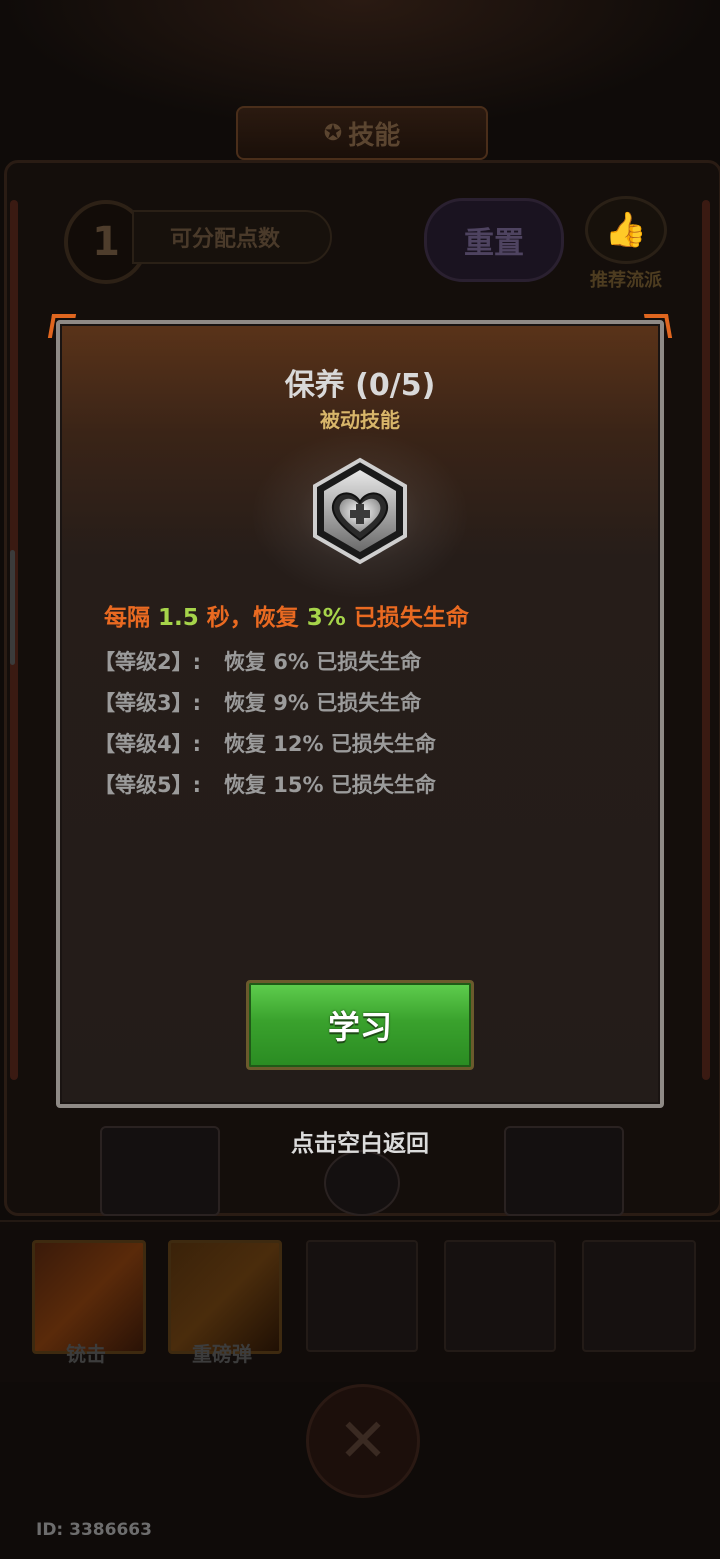  I want to click on level-effect: 恢复 9% 已损失生命, so click(323, 703).